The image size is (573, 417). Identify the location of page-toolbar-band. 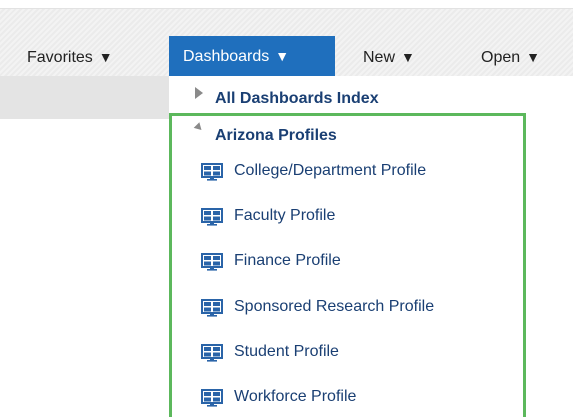
(84, 97).